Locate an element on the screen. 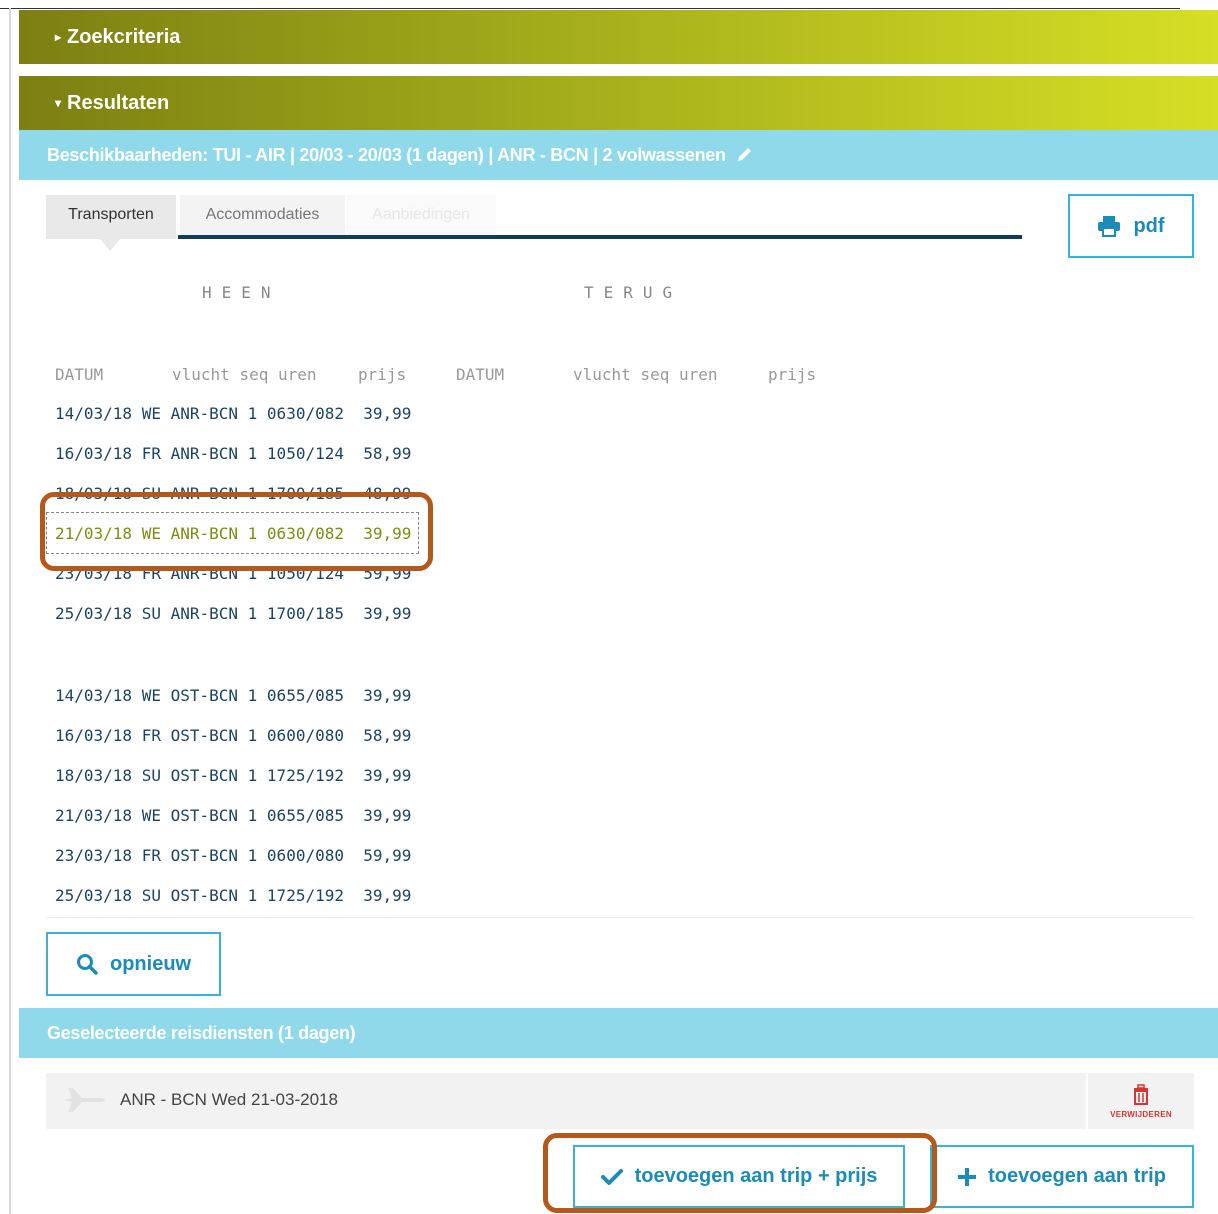 The width and height of the screenshot is (1218, 1214). col-price-outbound: prijs is located at coordinates (382, 374).